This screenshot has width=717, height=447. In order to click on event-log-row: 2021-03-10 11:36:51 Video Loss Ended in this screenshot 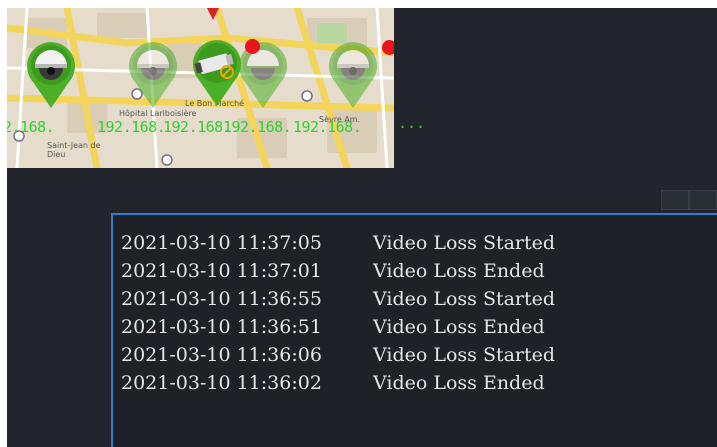, I will do `click(338, 327)`.